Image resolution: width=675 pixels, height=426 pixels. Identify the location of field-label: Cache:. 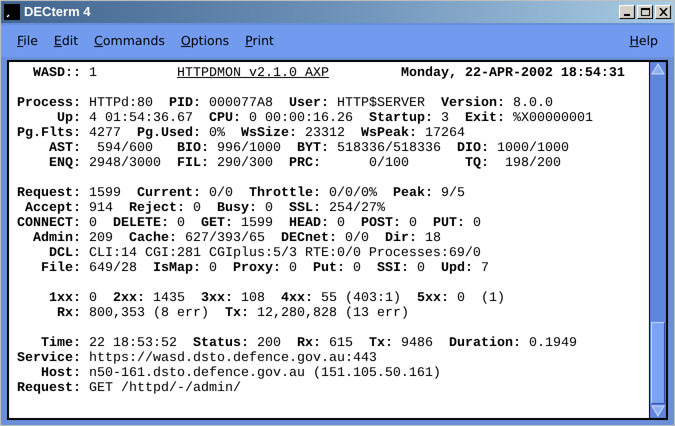
(153, 238).